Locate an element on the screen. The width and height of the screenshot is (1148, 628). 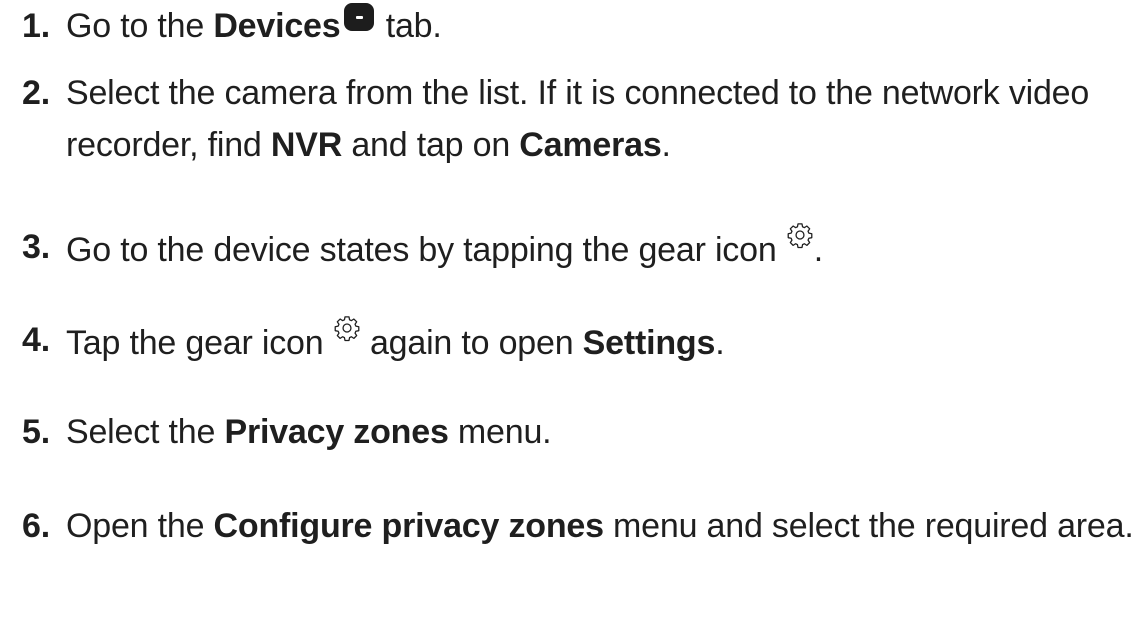
step-number: 1. is located at coordinates (36, 26).